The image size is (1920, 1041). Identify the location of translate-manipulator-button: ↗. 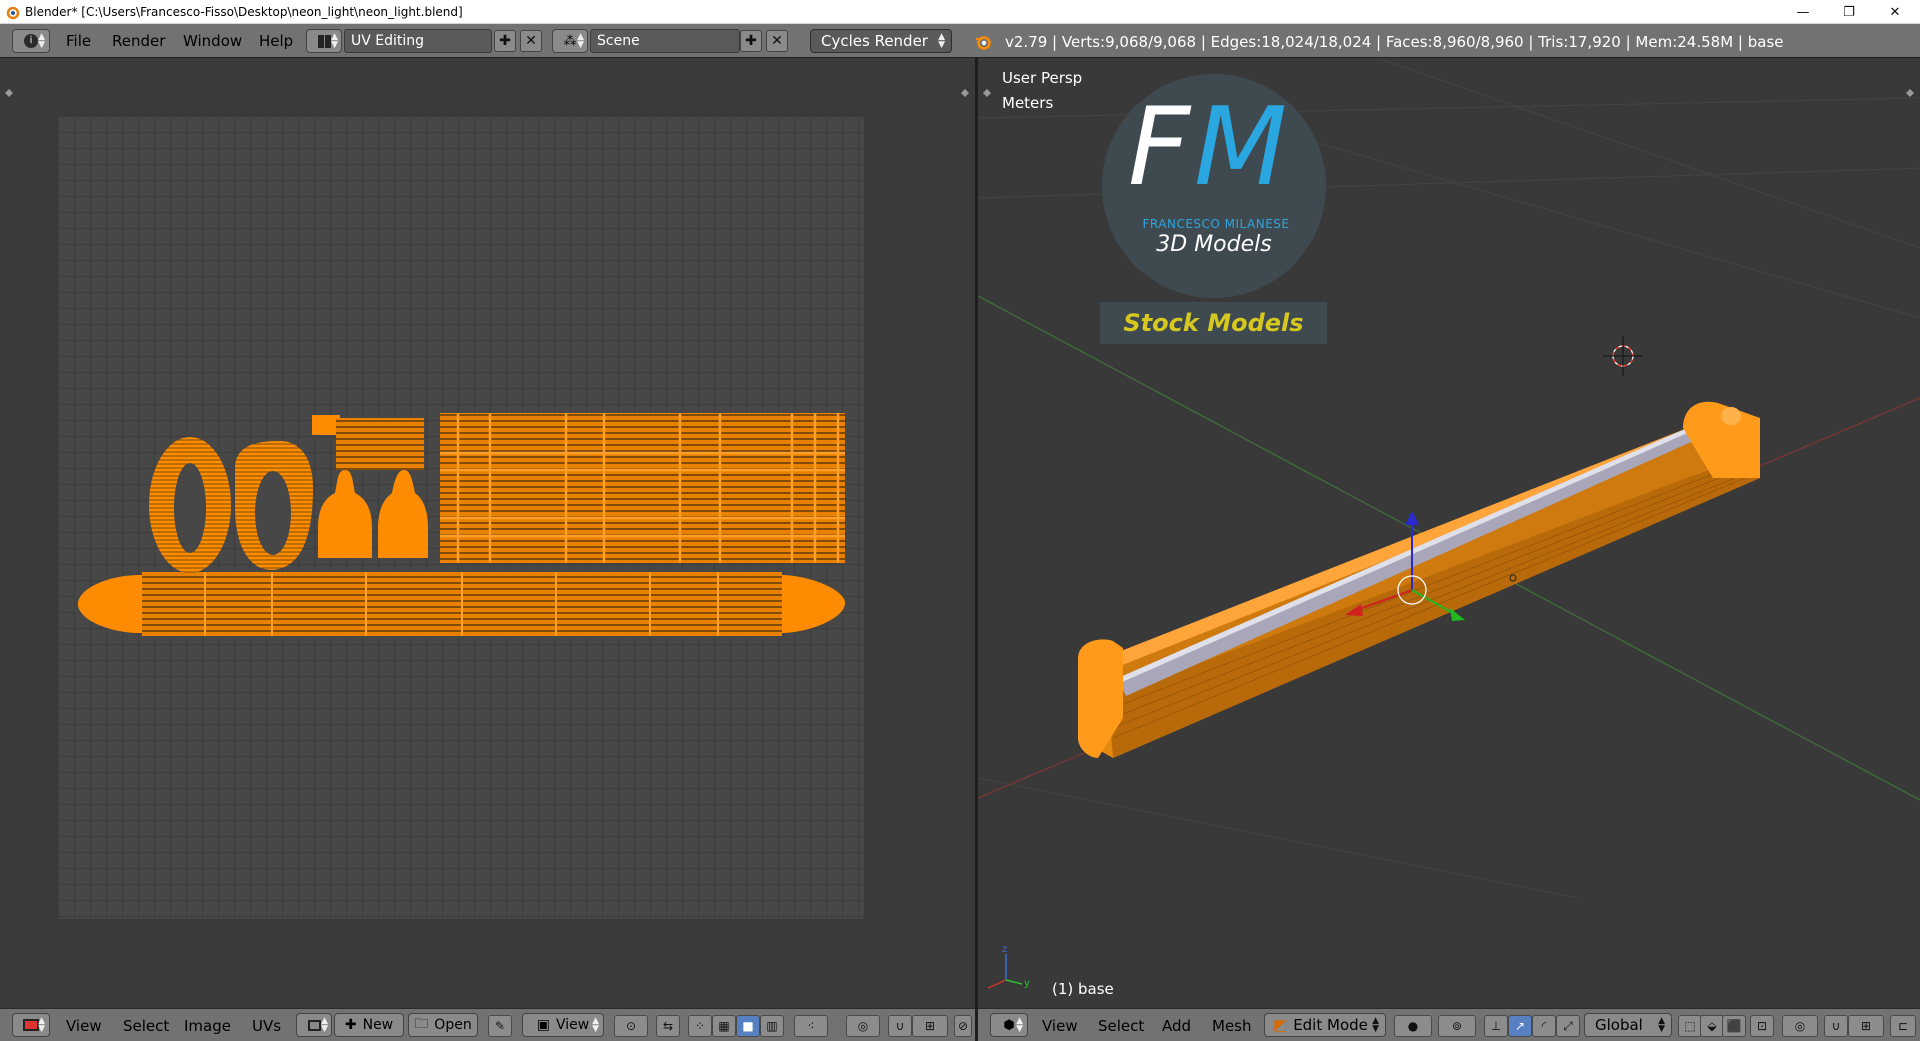
(1520, 1026).